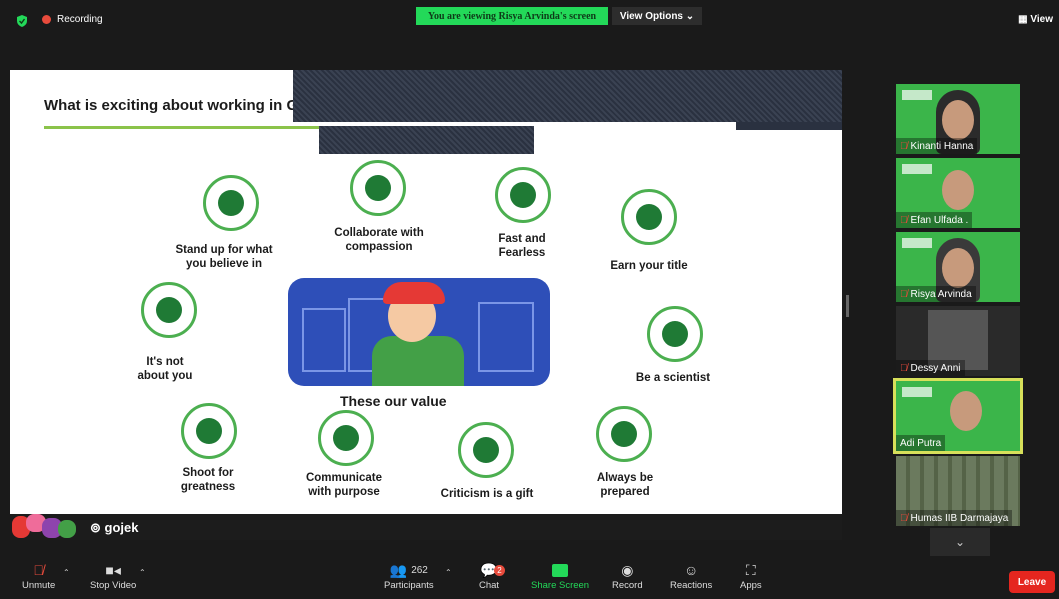 Image resolution: width=1059 pixels, height=599 pixels. I want to click on value-label-not-about-you: It's not about you, so click(165, 369).